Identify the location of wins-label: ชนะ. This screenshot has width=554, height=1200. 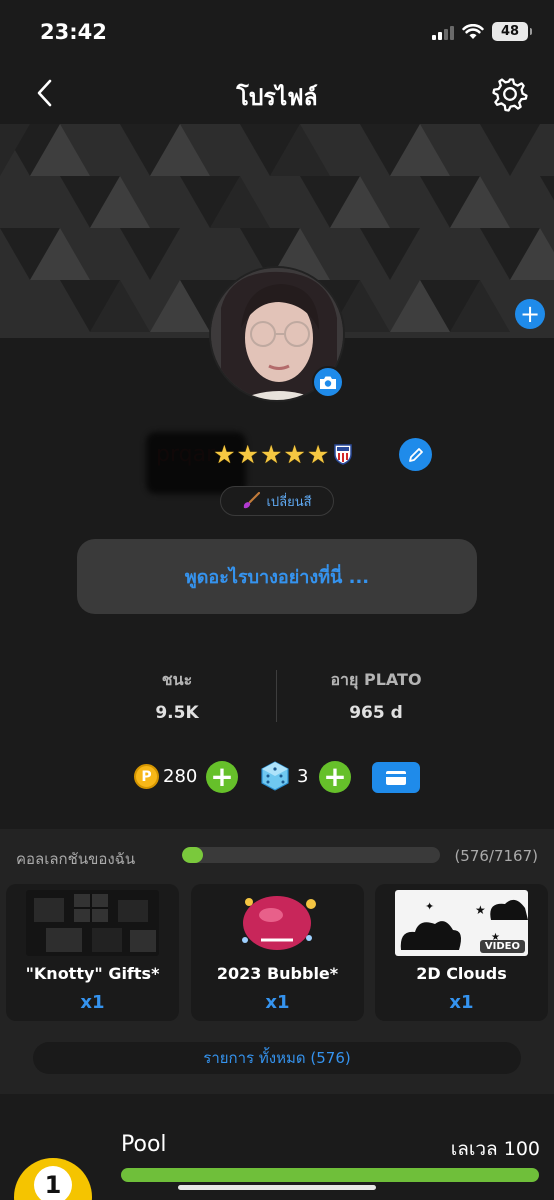
(177, 679).